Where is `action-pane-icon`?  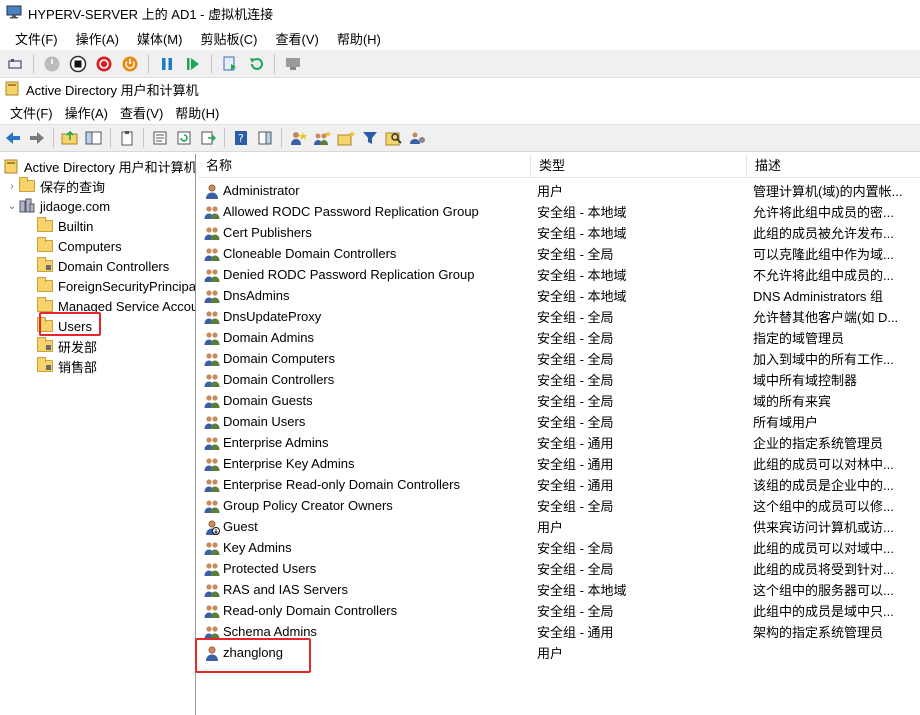 action-pane-icon is located at coordinates (265, 138).